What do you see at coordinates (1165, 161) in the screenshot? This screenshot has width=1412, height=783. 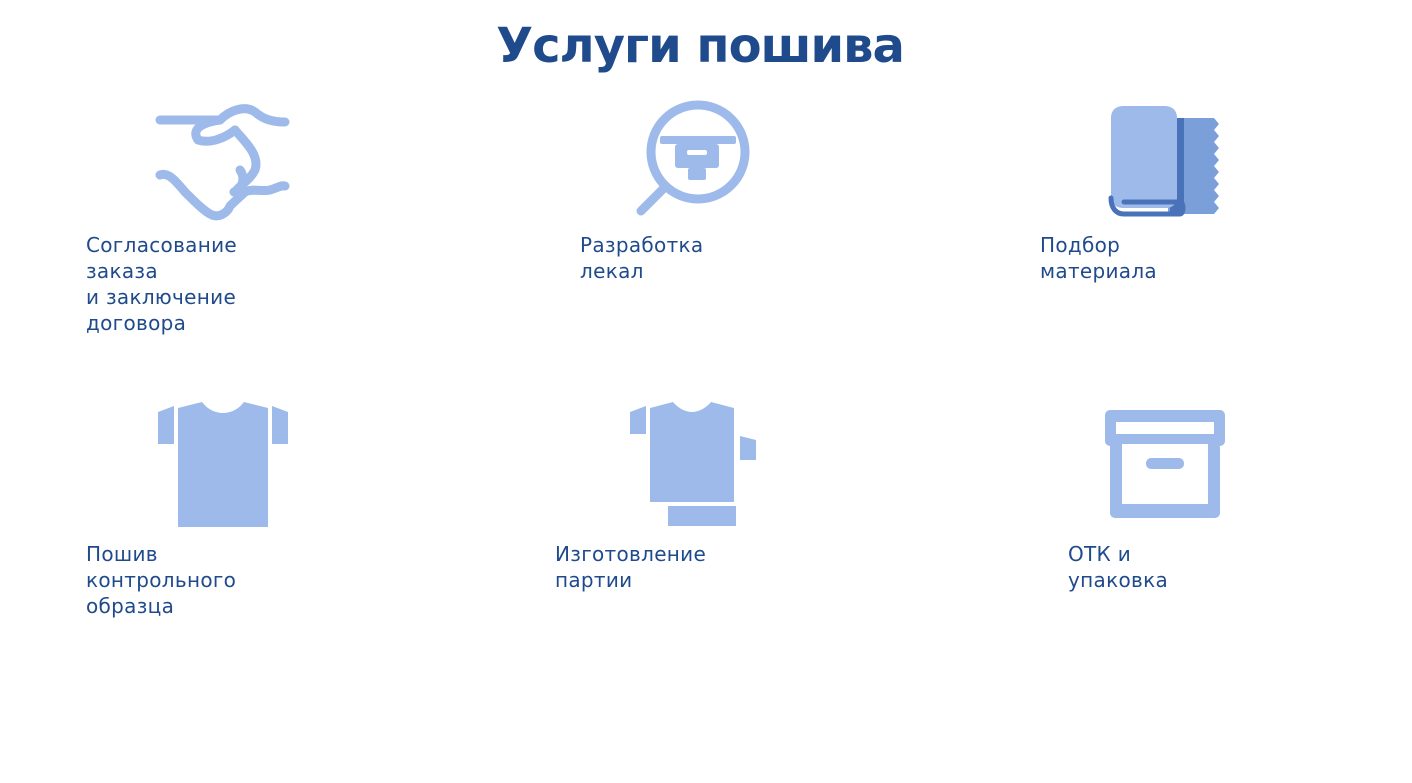 I see `fabric-roll-icon` at bounding box center [1165, 161].